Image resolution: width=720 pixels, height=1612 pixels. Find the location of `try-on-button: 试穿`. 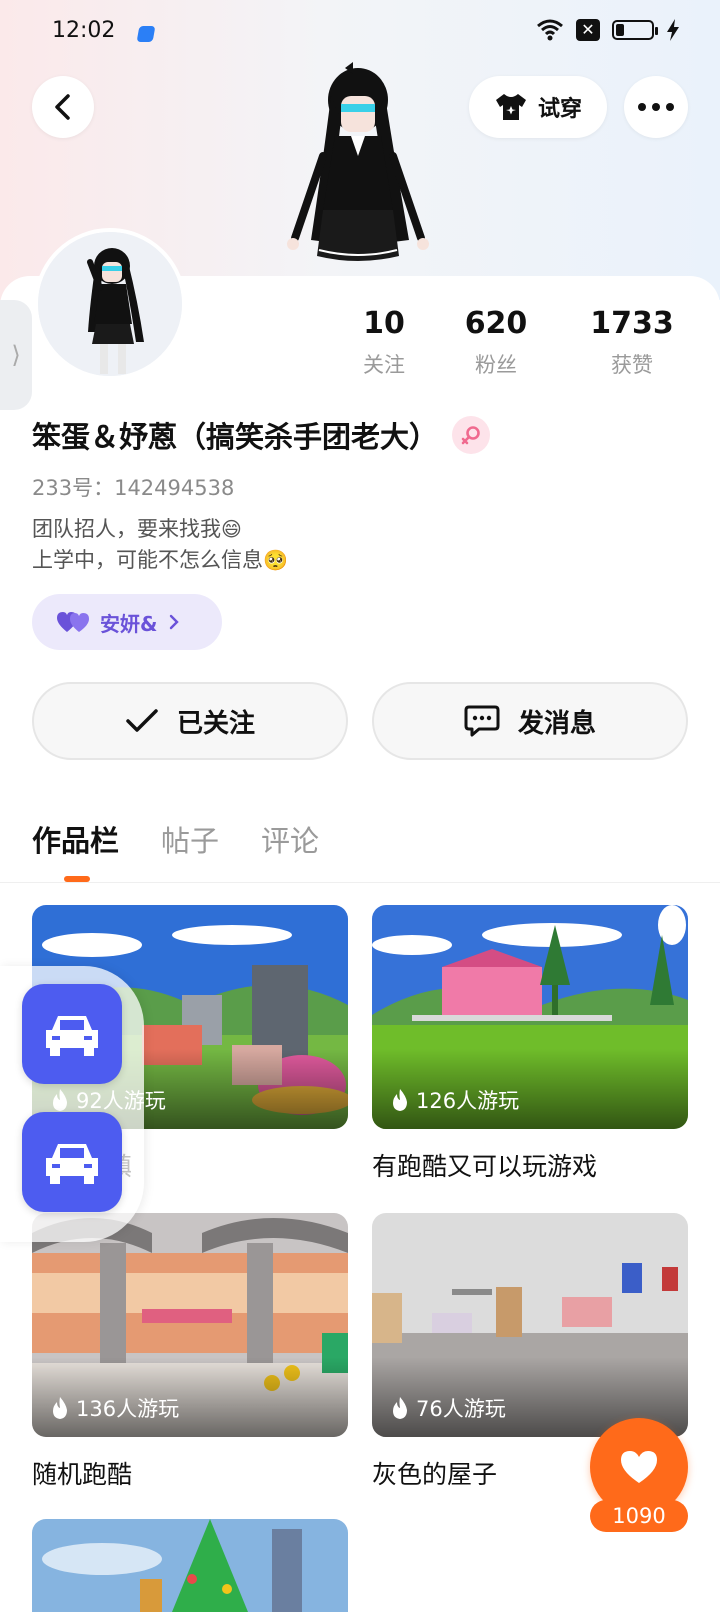

try-on-button: 试穿 is located at coordinates (538, 107).